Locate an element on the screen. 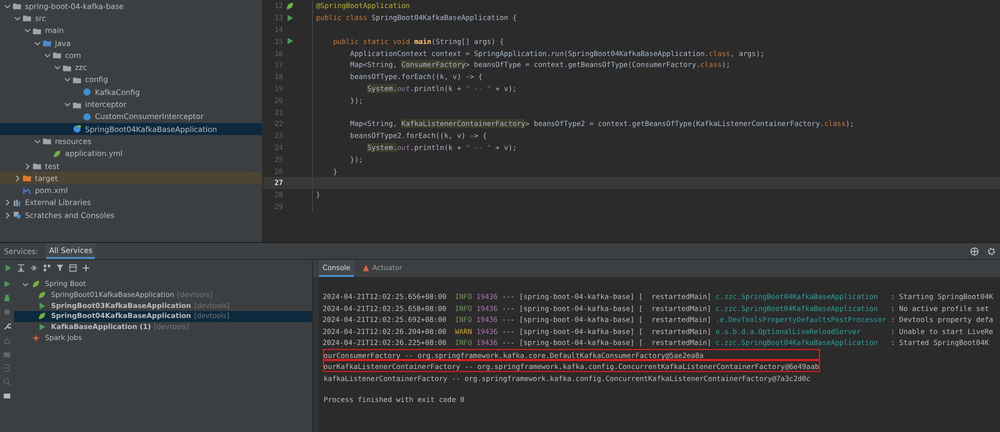  debug-icon is located at coordinates (7, 298).